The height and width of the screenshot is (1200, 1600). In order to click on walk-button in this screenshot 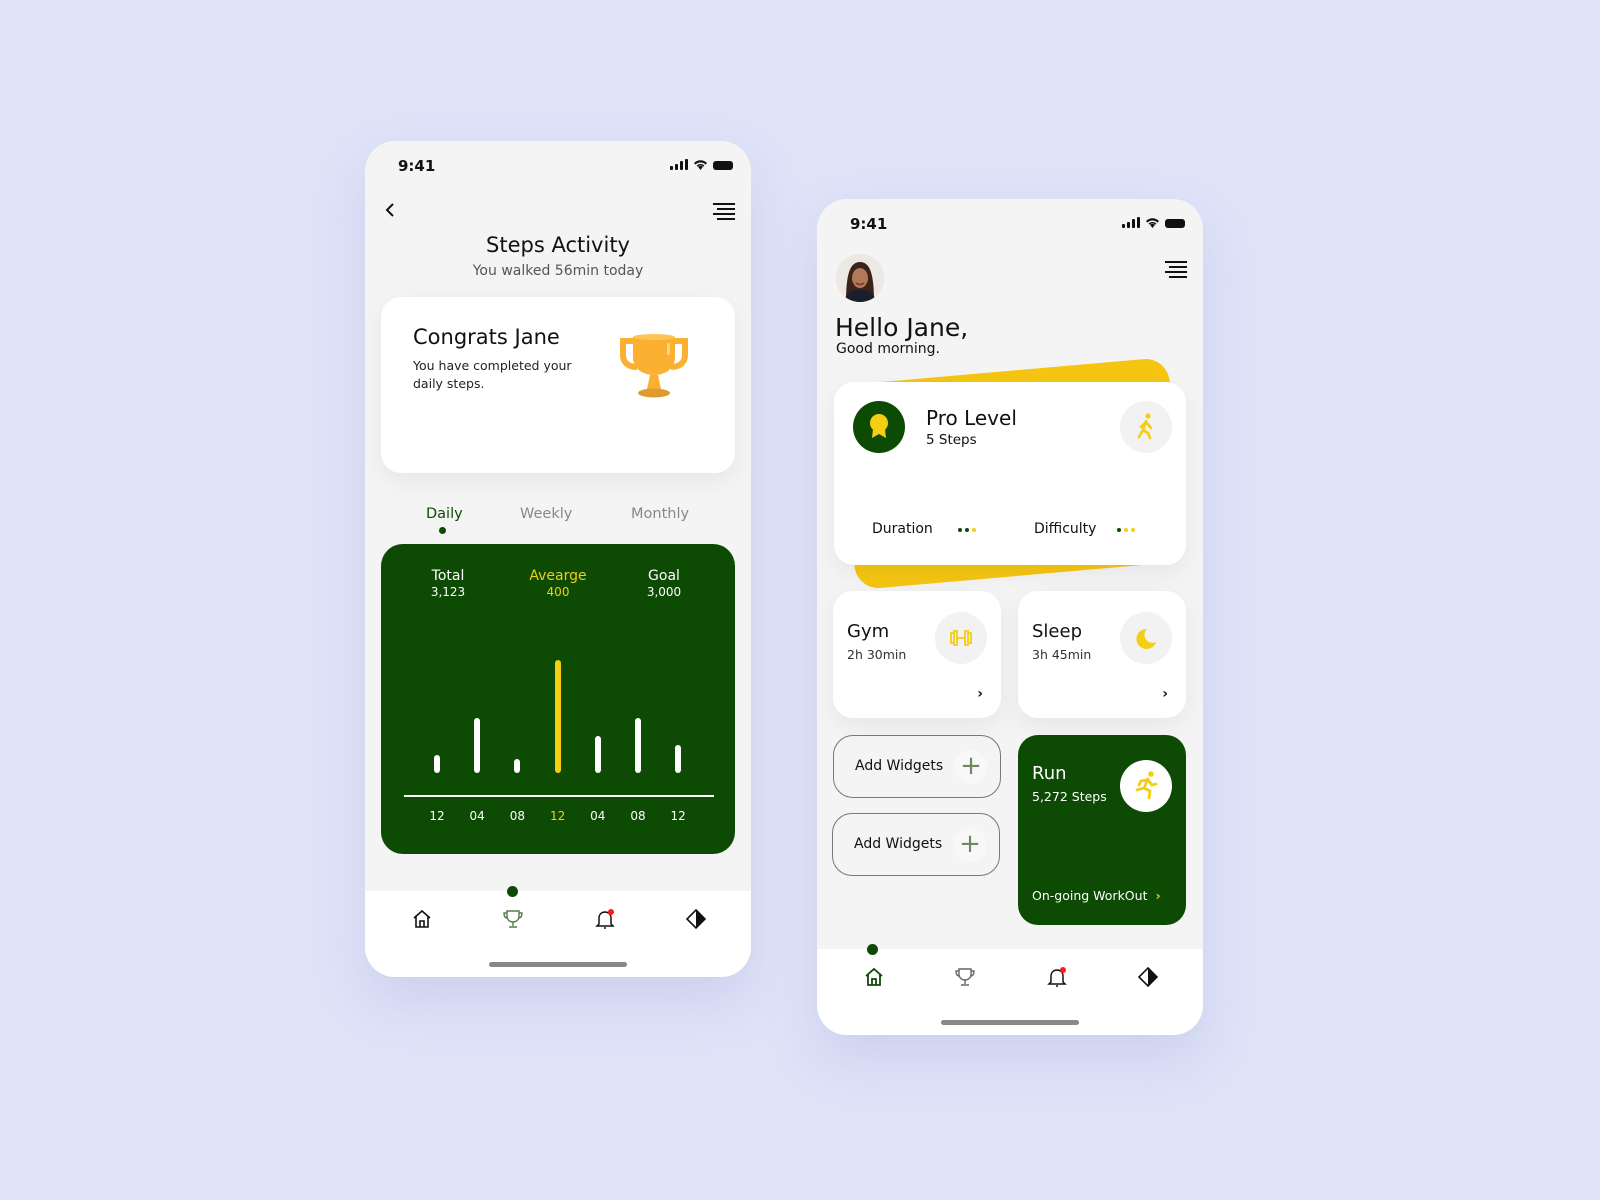, I will do `click(1146, 427)`.